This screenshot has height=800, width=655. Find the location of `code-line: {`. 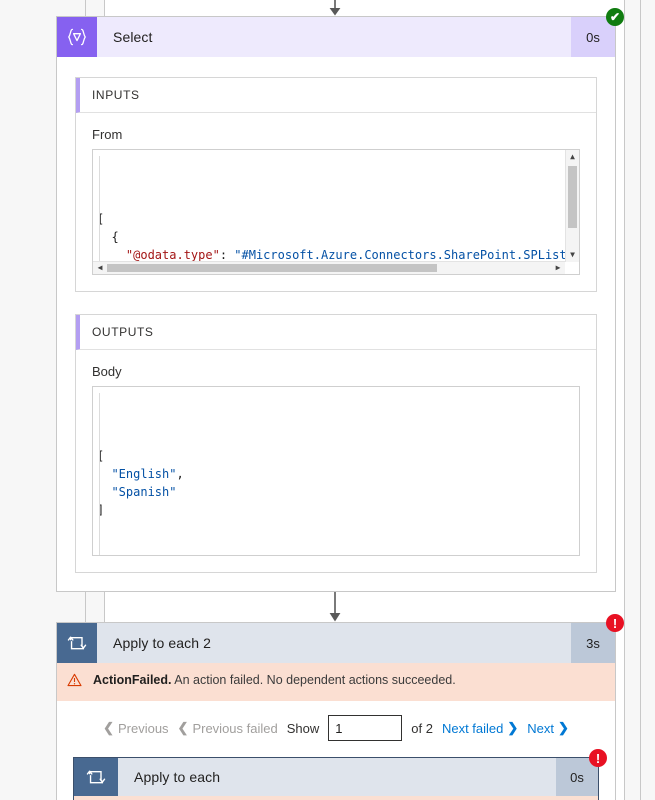

code-line: { is located at coordinates (338, 237).